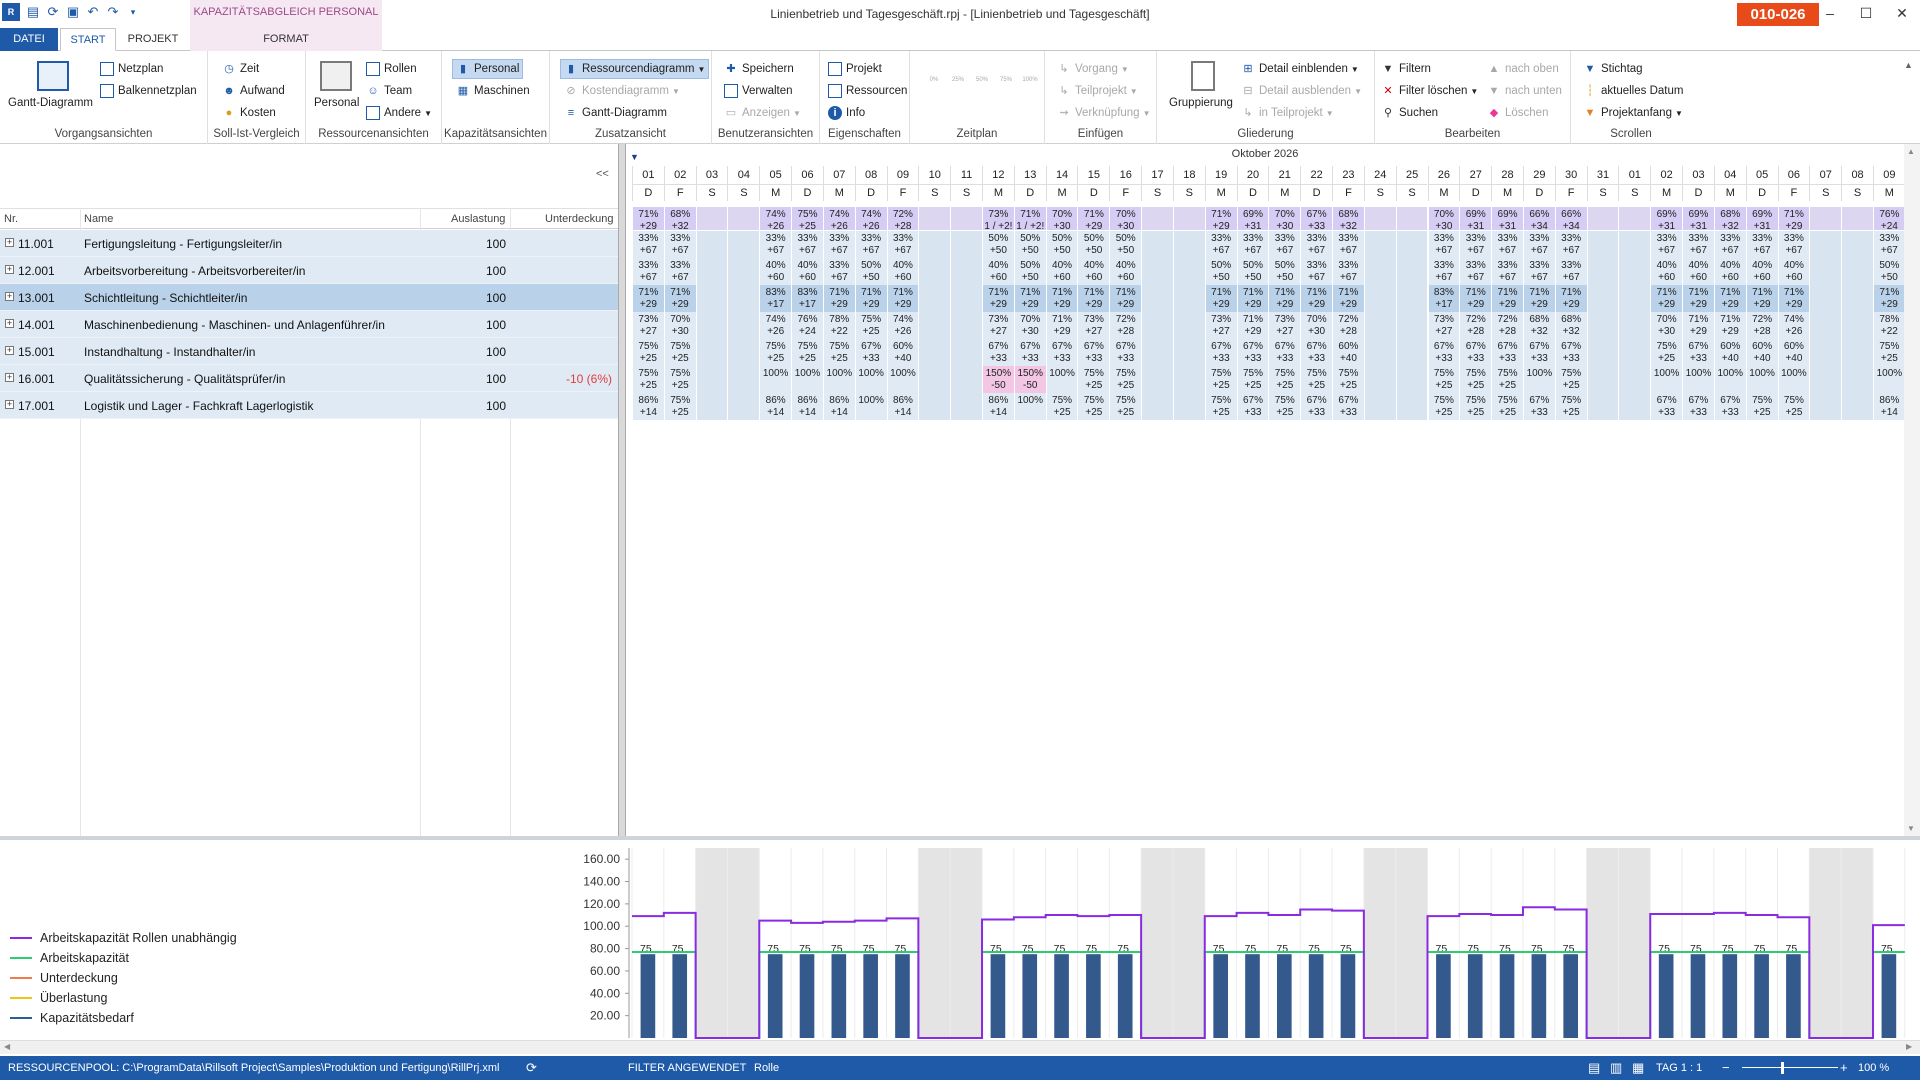 The image size is (1920, 1080). I want to click on capacity-cell: 72% +28, so click(1125, 325).